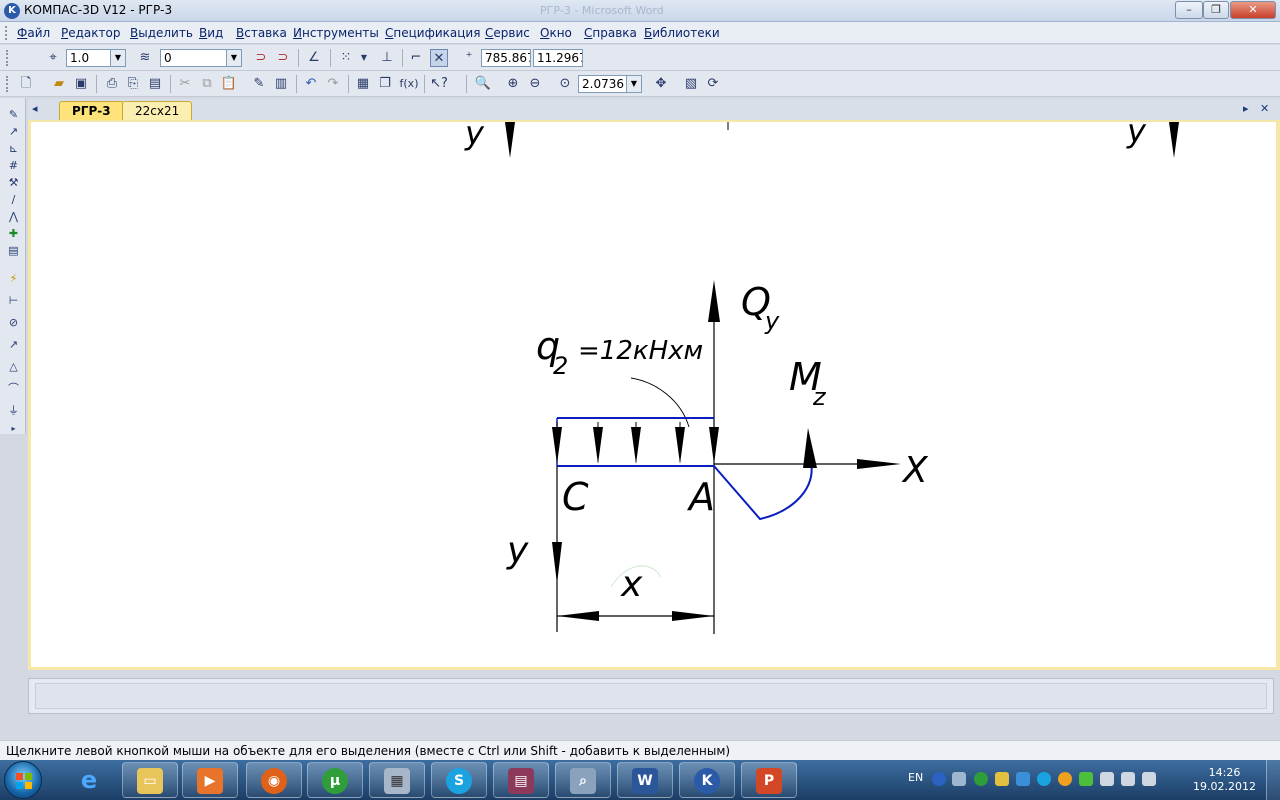 This screenshot has width=1280, height=800. I want to click on restore-button: ❐, so click(1216, 10).